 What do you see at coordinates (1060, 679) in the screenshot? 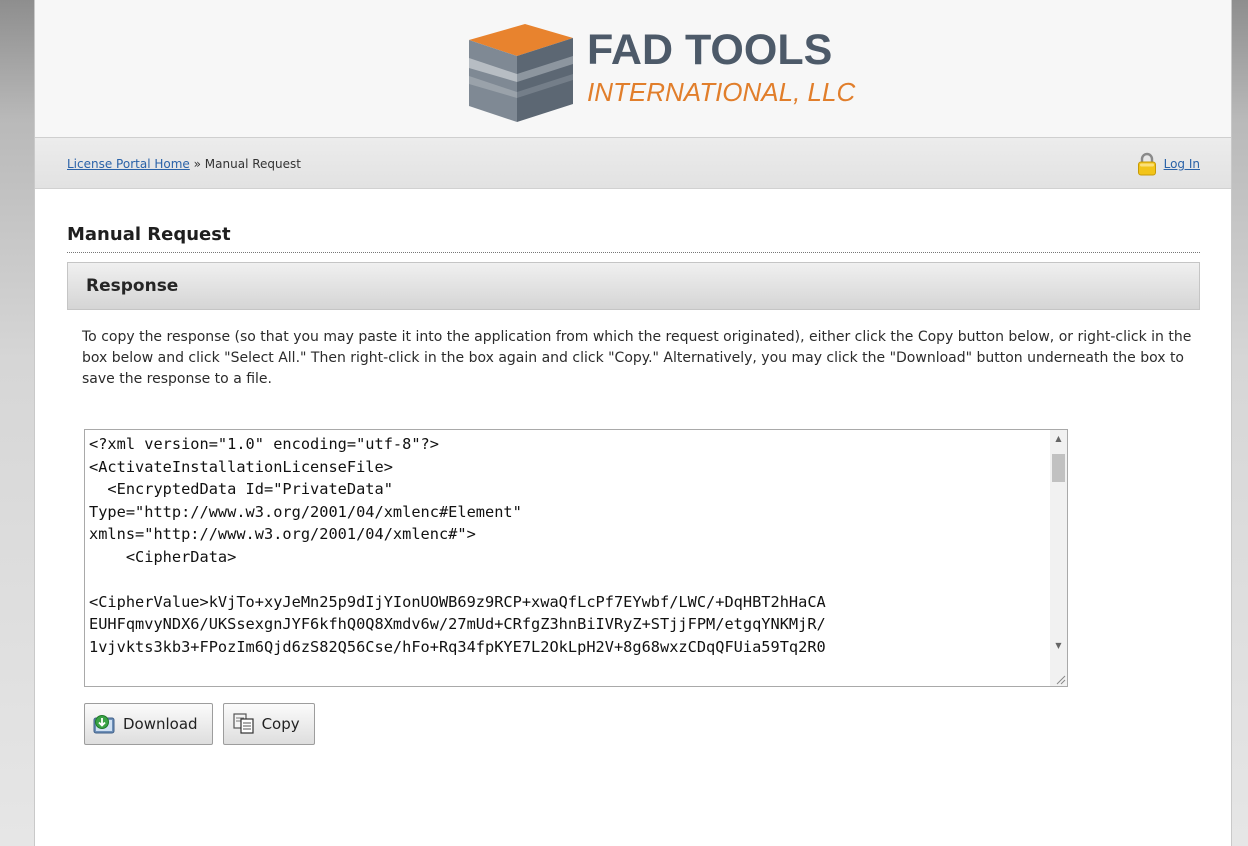
I see `resize-grip-icon` at bounding box center [1060, 679].